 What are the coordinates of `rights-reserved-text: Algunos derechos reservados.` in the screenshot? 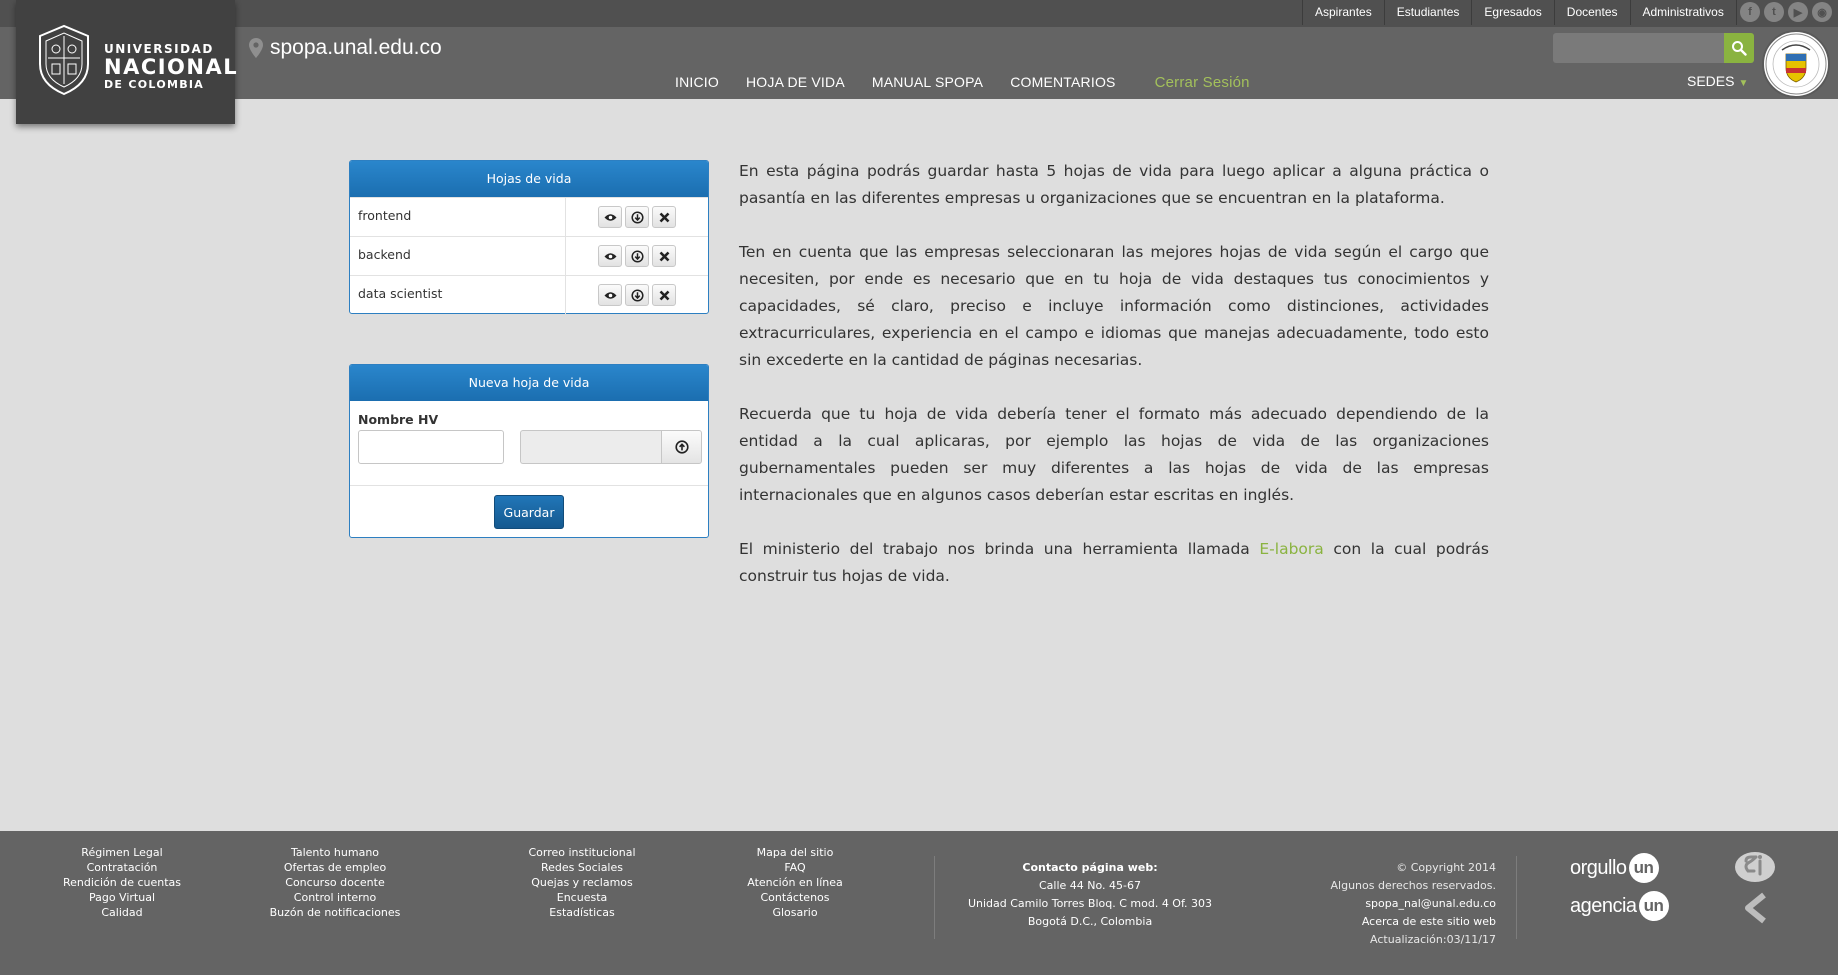 It's located at (1413, 885).